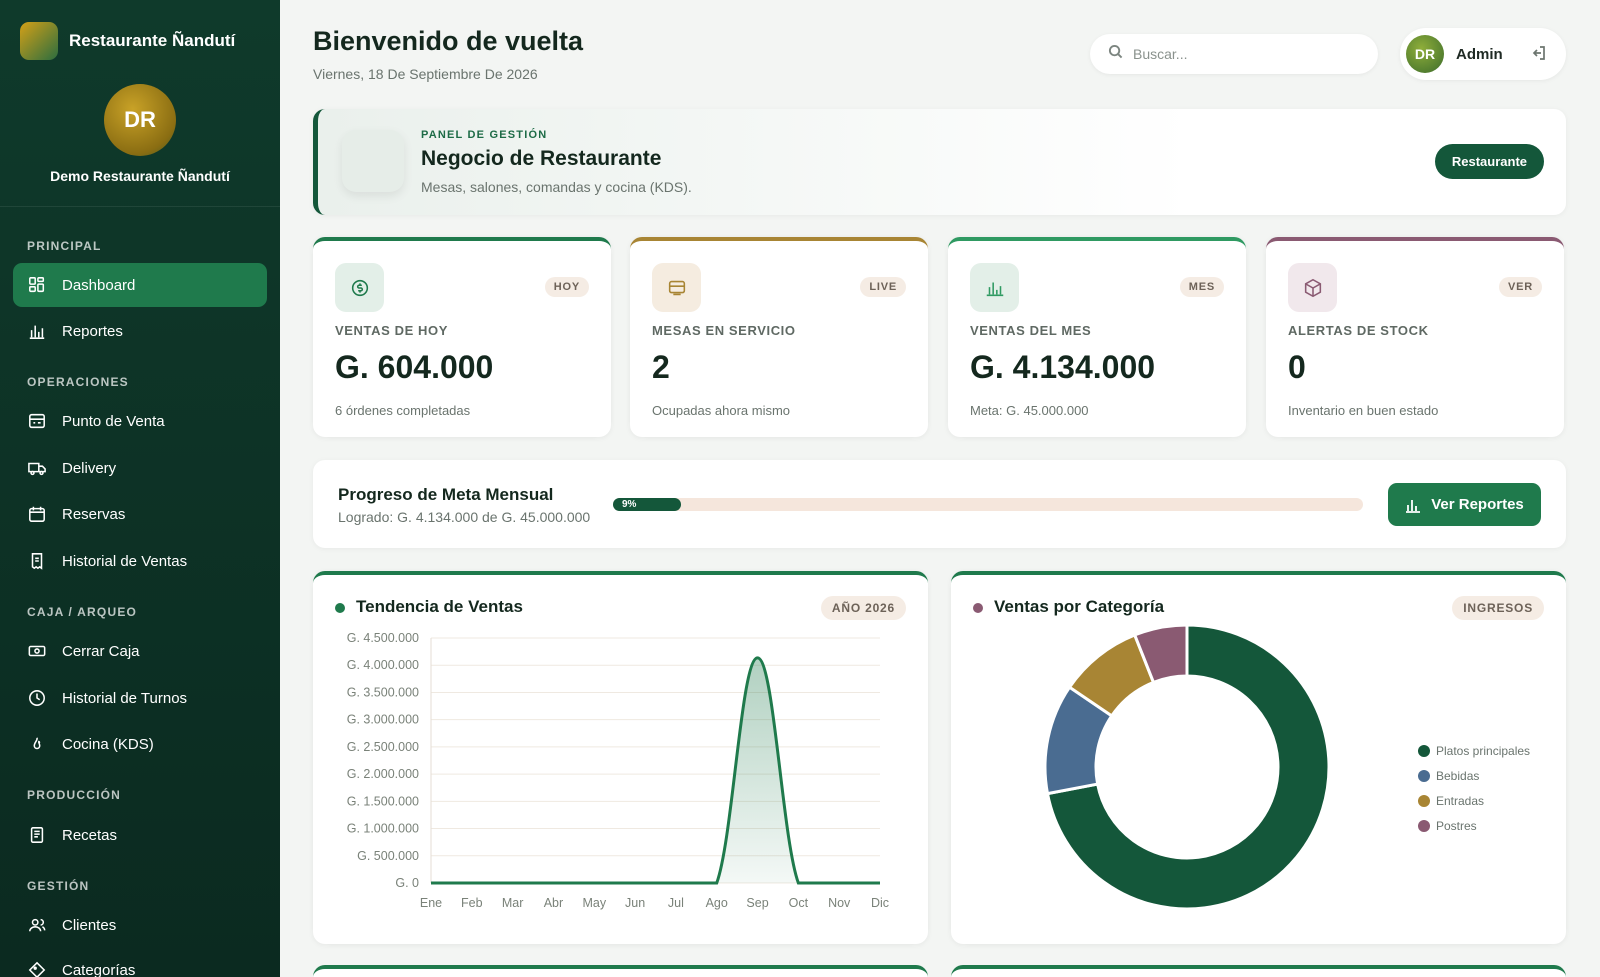 This screenshot has width=1600, height=977. What do you see at coordinates (448, 41) in the screenshot?
I see `page-title: Bienvenido de vuelta` at bounding box center [448, 41].